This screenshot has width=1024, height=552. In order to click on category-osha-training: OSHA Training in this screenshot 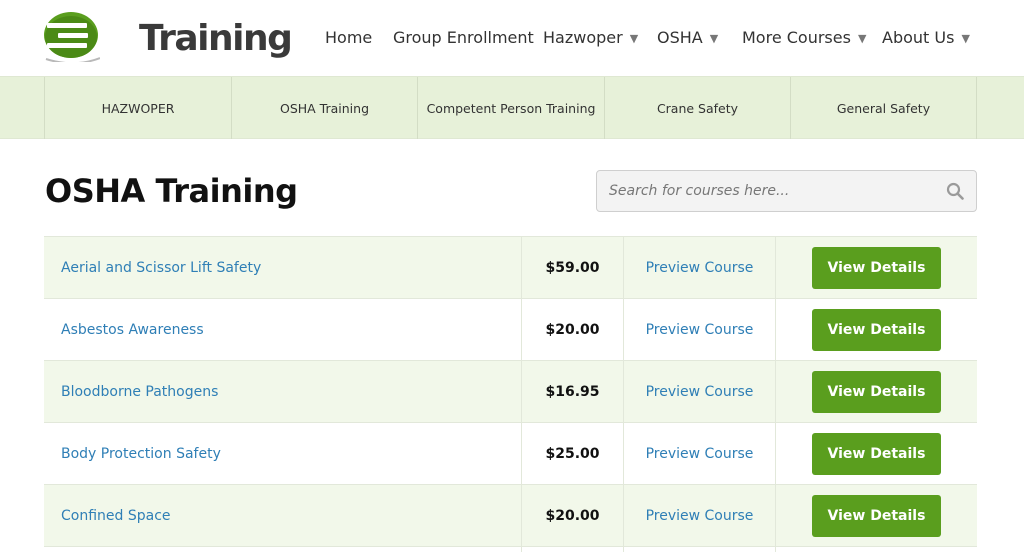, I will do `click(324, 108)`.